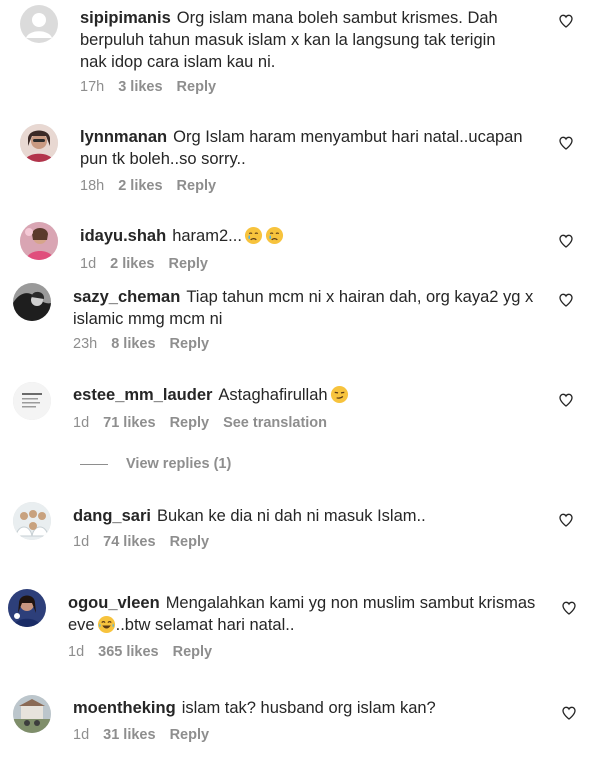 The width and height of the screenshot is (590, 765). Describe the element at coordinates (273, 395) in the screenshot. I see `comment-text: Astaghafirullah` at that location.